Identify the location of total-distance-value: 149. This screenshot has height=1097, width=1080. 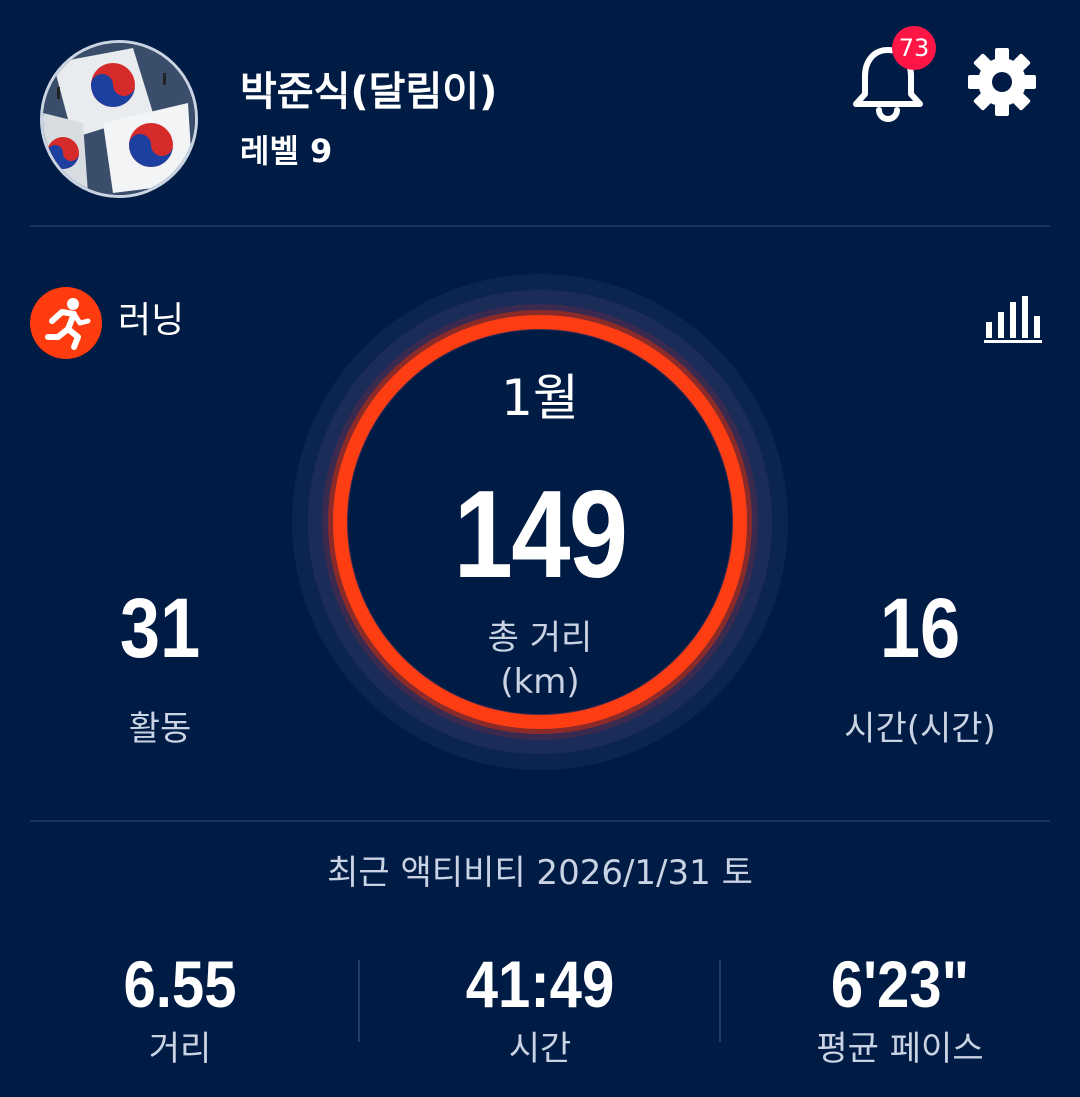
(540, 535).